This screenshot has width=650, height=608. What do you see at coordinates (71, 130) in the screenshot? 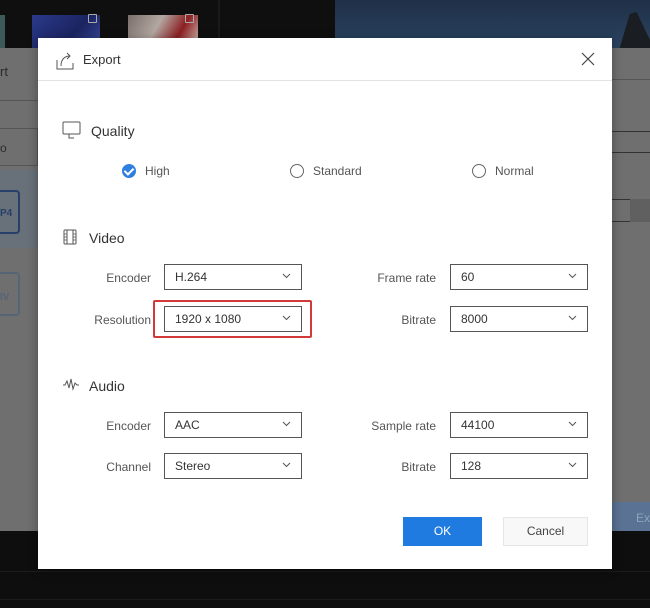
I see `monitor-icon` at bounding box center [71, 130].